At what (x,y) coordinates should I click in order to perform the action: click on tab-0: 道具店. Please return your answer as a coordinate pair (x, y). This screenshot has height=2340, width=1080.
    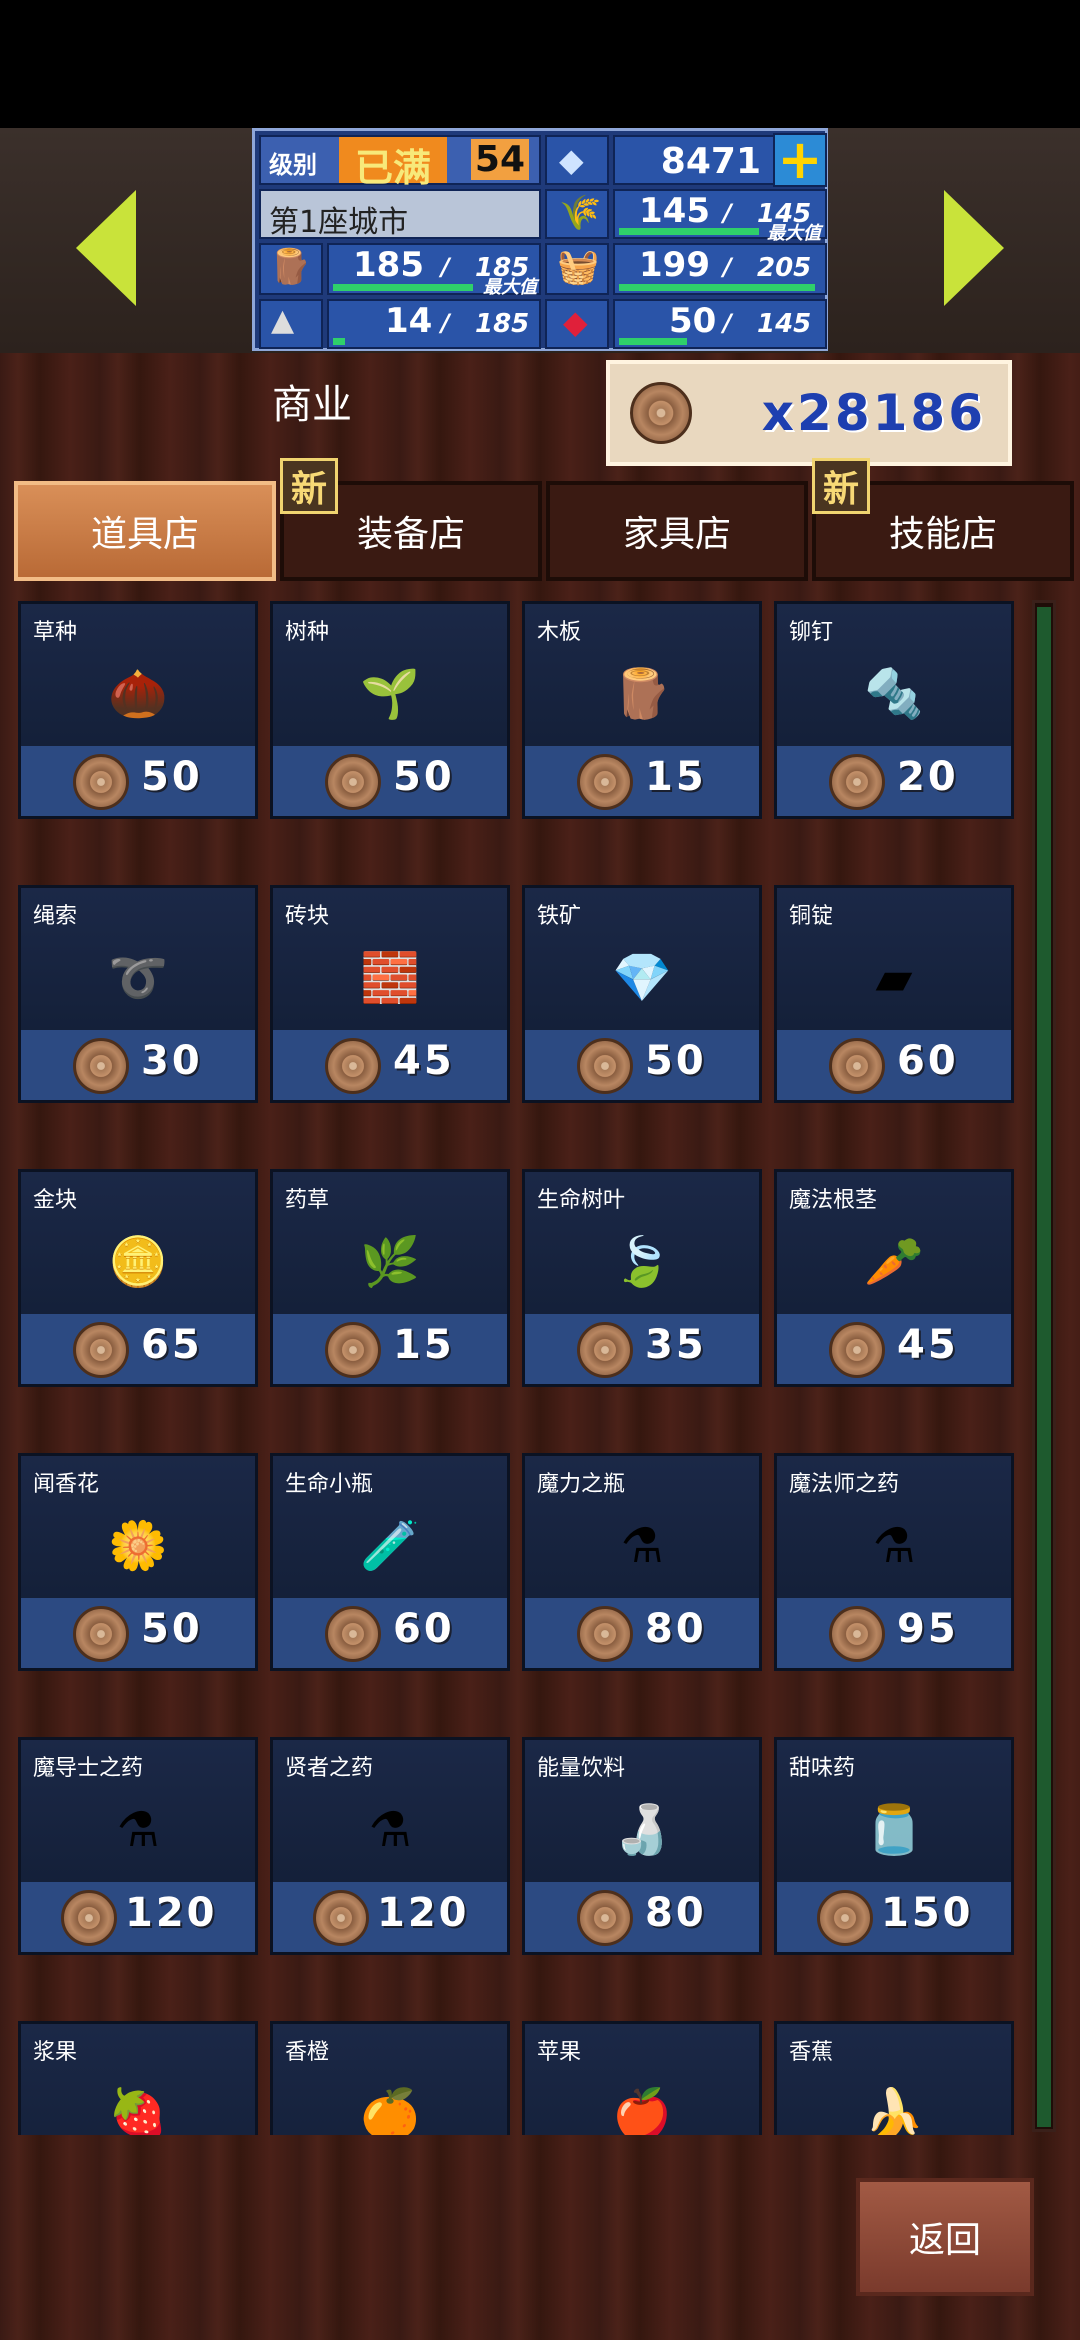
    Looking at the image, I should click on (145, 531).